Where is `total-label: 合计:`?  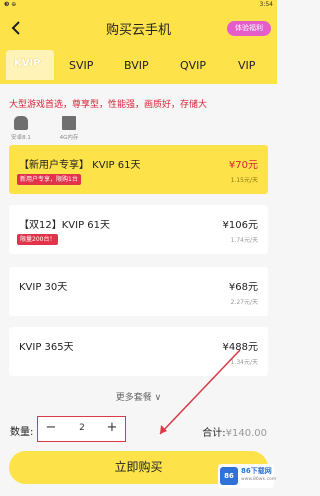
total-label: 合计: is located at coordinates (214, 433).